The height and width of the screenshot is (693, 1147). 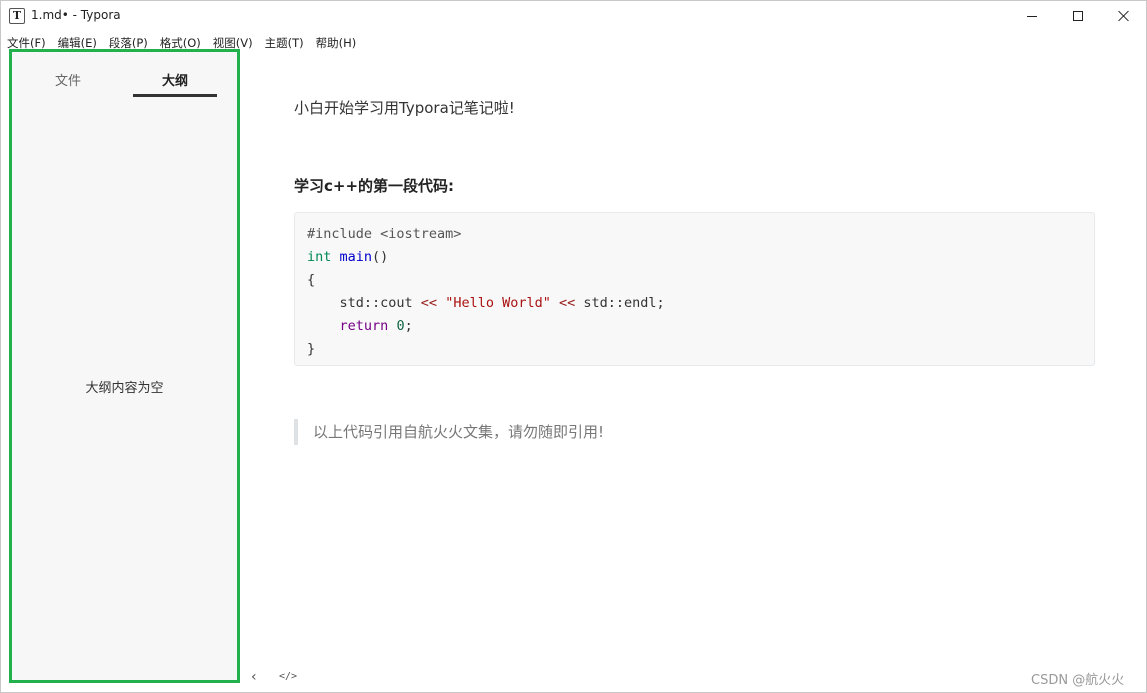 What do you see at coordinates (364, 303) in the screenshot?
I see `code-cout: std::cout` at bounding box center [364, 303].